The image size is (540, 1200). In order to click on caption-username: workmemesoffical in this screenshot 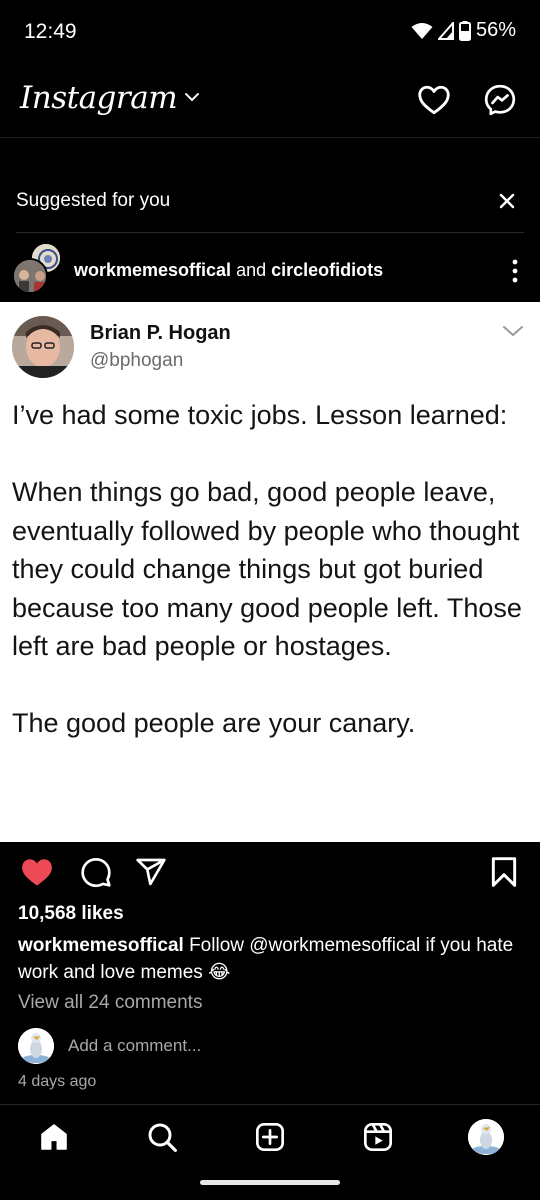, I will do `click(101, 945)`.